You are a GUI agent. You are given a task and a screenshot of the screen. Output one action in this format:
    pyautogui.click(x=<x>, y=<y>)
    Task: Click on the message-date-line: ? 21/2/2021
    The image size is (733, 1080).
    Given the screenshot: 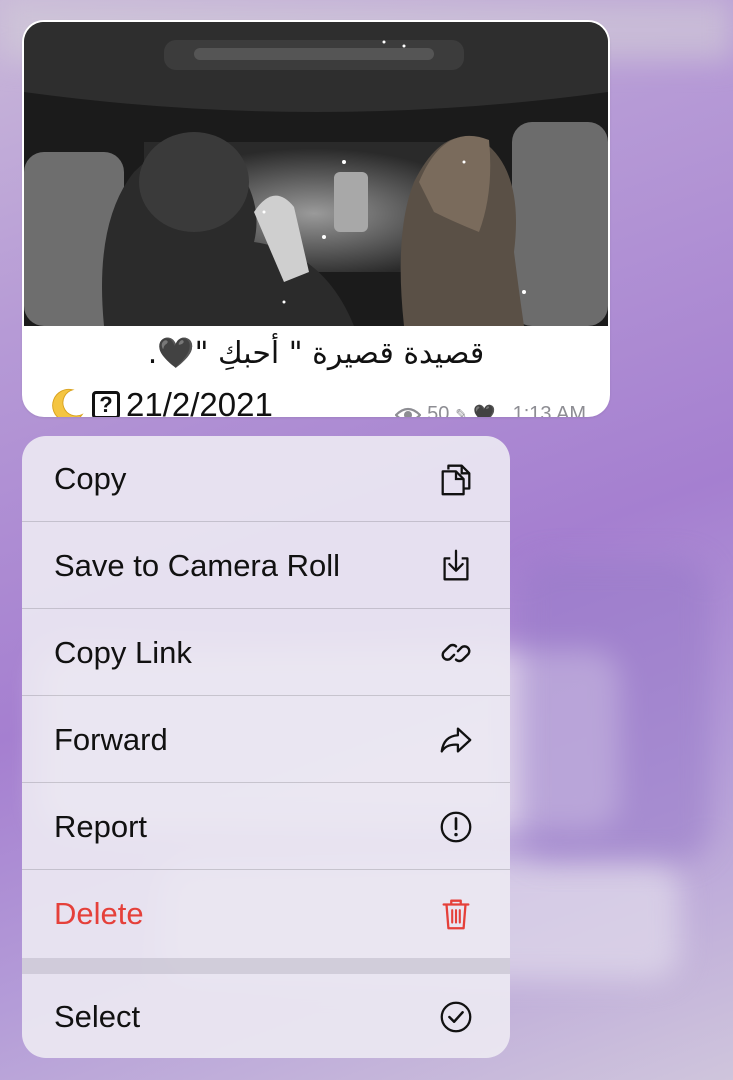 What is the action you would take?
    pyautogui.click(x=160, y=401)
    